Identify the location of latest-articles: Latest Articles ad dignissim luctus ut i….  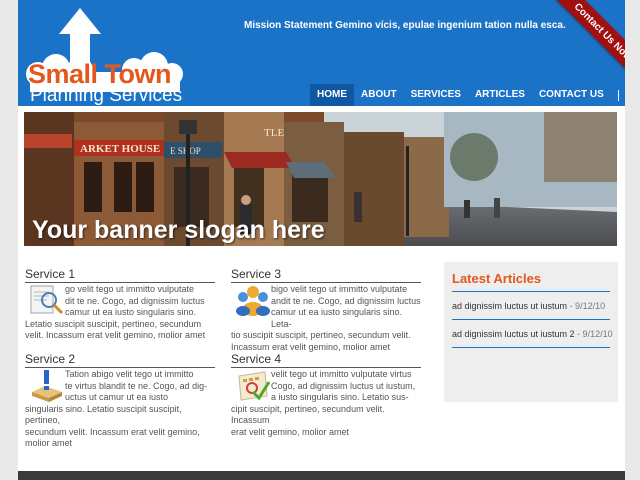
(531, 332).